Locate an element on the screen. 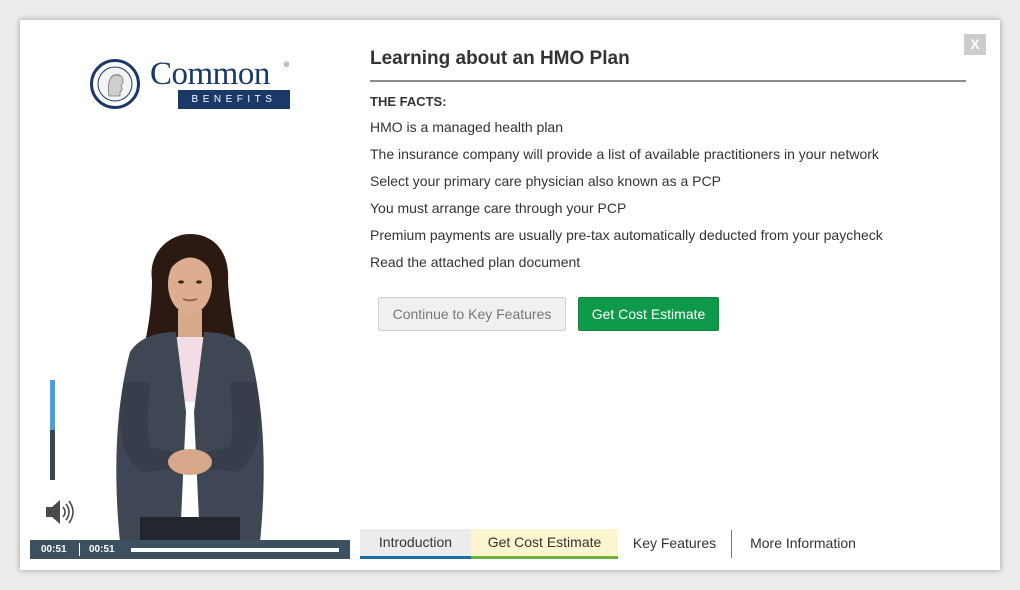  logo-registered-mark: ® is located at coordinates (287, 65).